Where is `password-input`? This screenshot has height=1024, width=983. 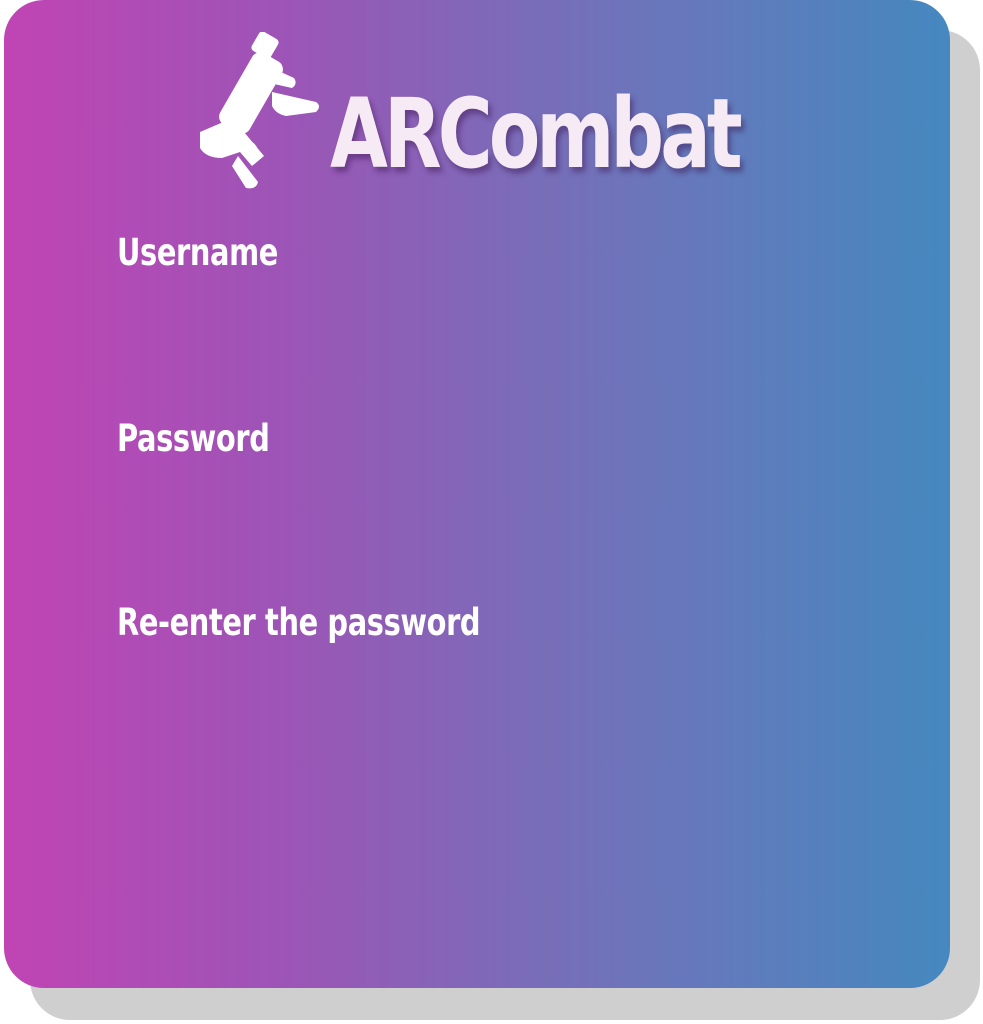 password-input is located at coordinates (397, 497).